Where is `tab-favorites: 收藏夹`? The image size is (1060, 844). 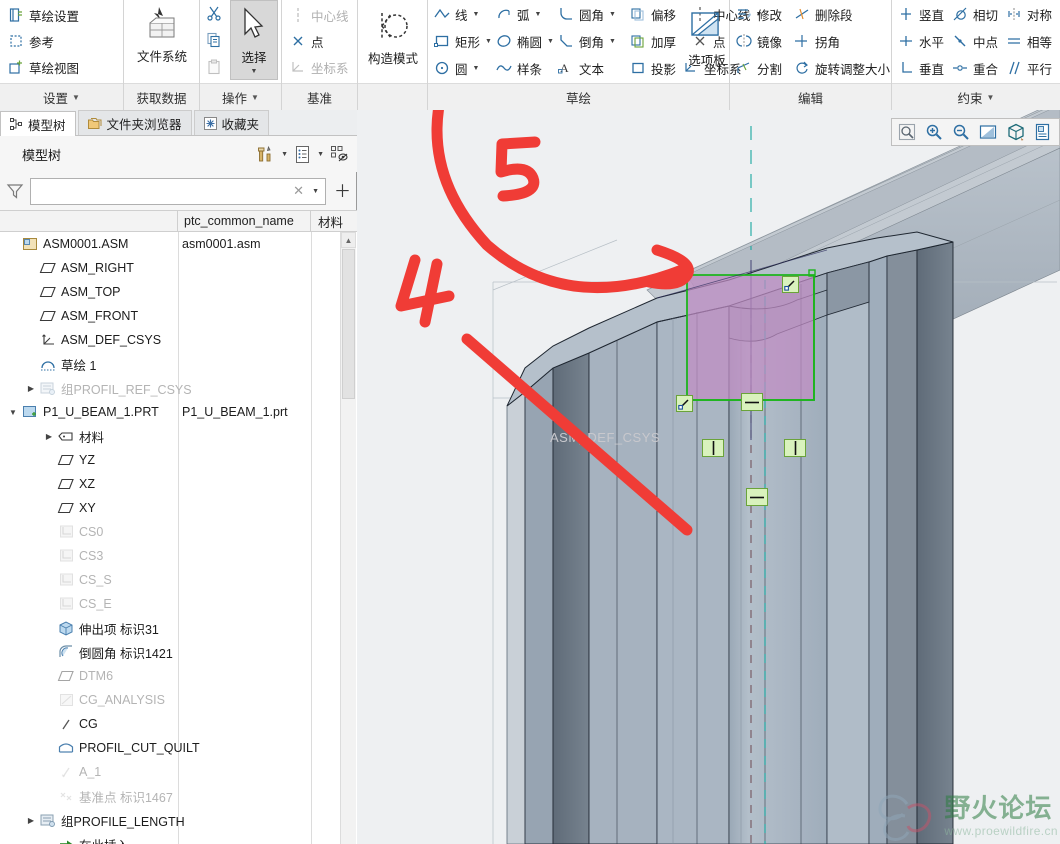
tab-favorites: 收藏夹 is located at coordinates (231, 122).